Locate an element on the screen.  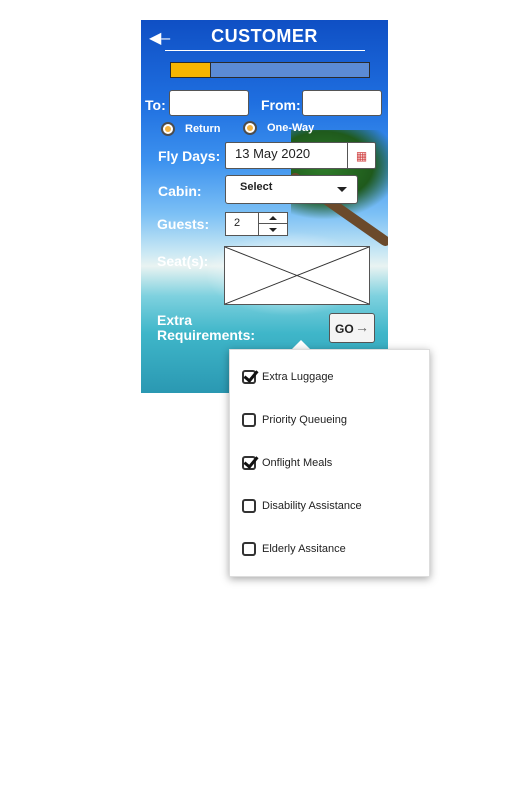
progress-fill is located at coordinates (191, 70).